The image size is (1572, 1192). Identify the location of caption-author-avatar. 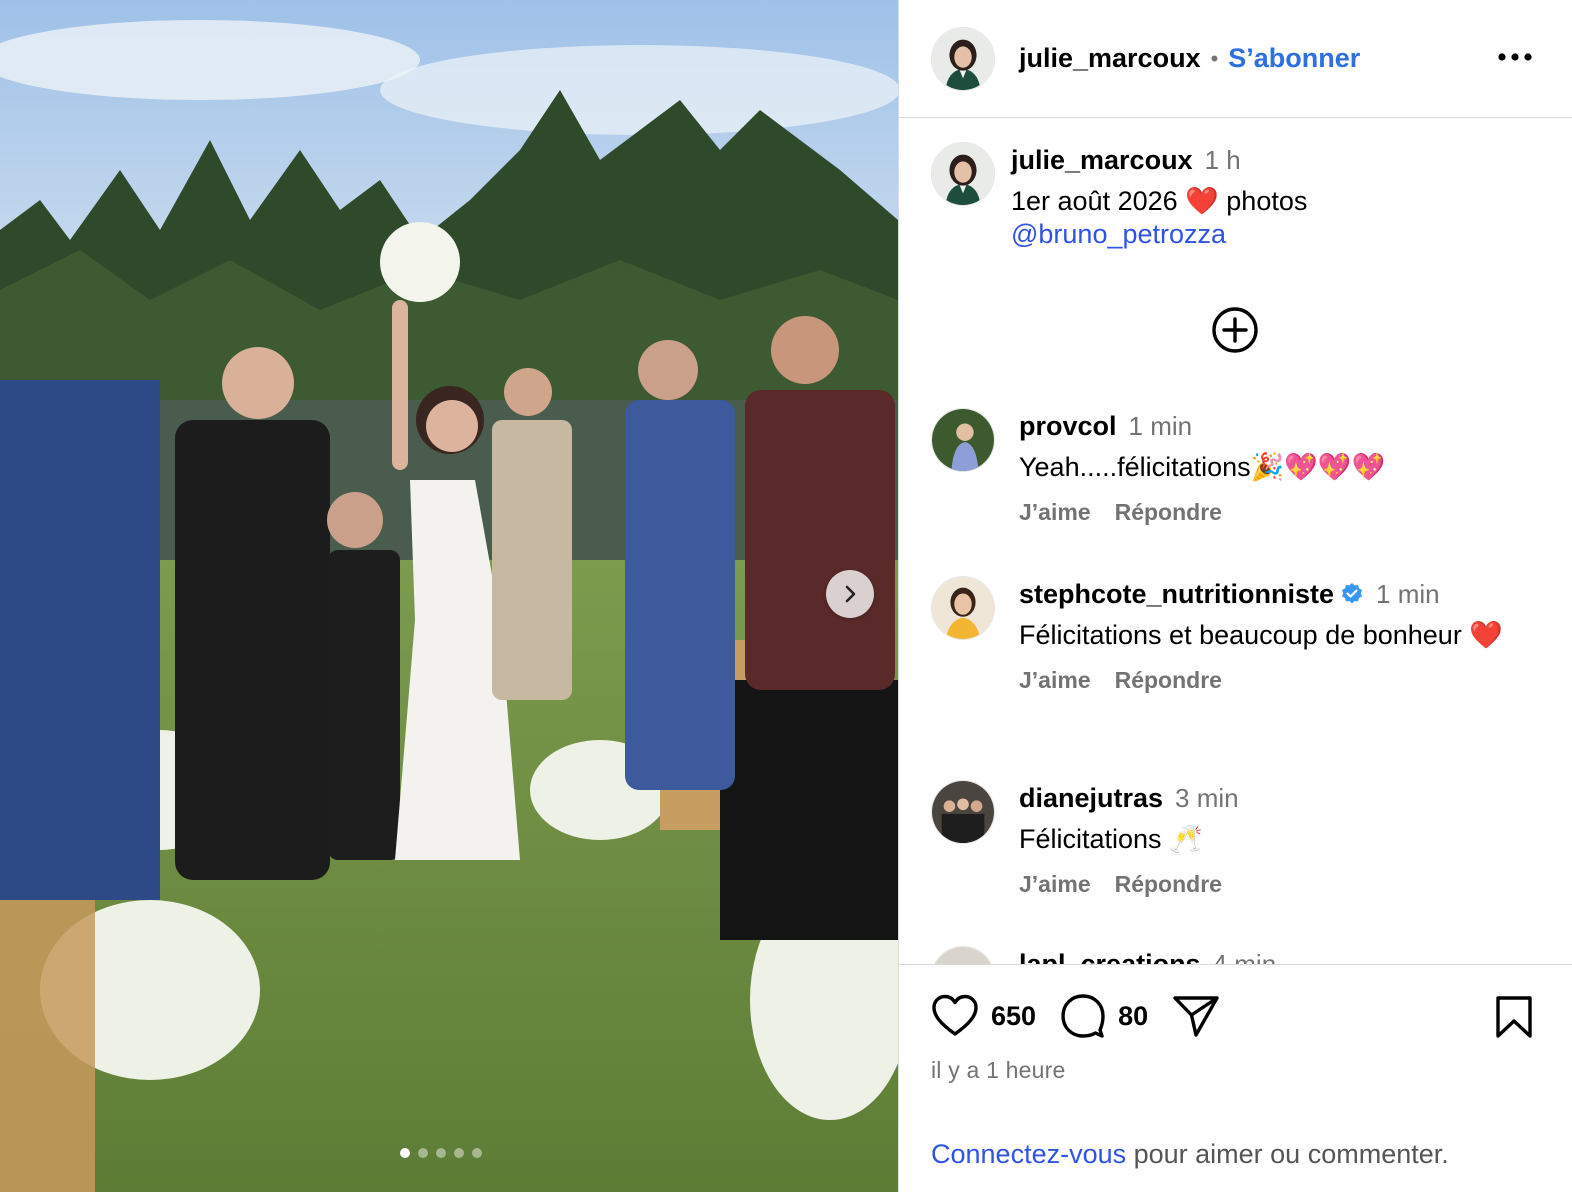
(963, 174).